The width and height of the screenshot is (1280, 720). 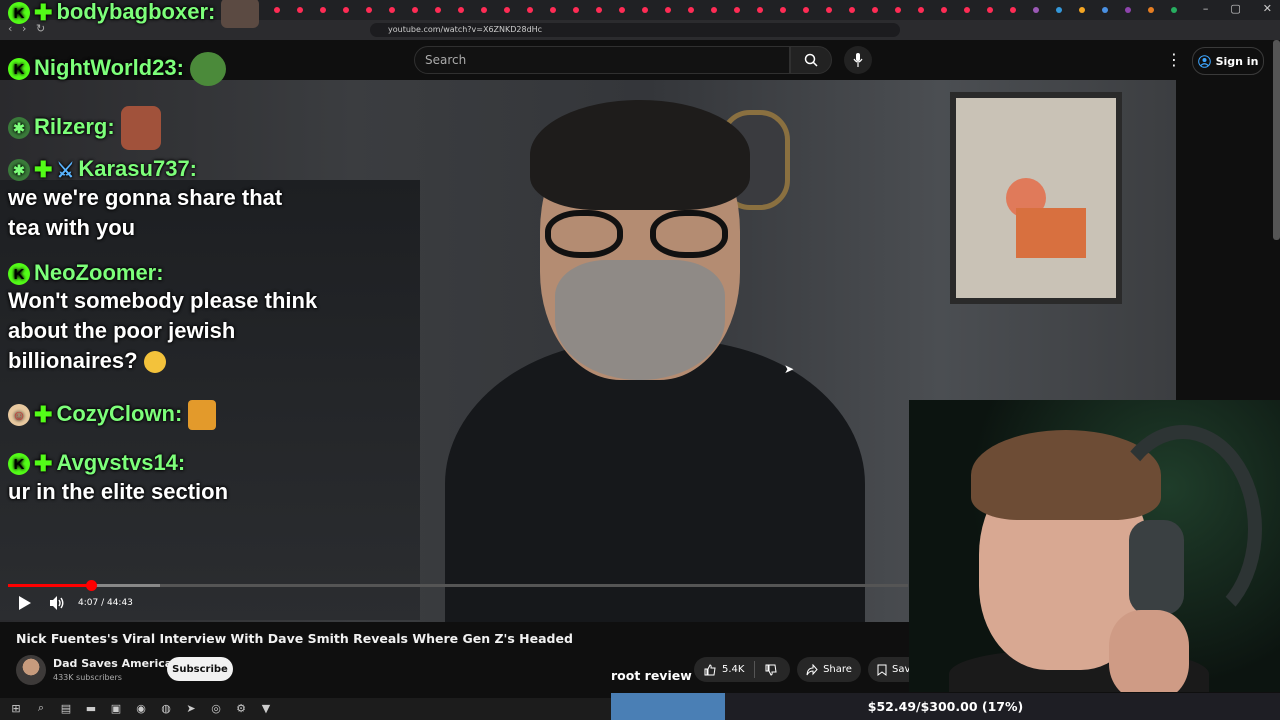 What do you see at coordinates (725, 10) in the screenshot?
I see `tab-strip` at bounding box center [725, 10].